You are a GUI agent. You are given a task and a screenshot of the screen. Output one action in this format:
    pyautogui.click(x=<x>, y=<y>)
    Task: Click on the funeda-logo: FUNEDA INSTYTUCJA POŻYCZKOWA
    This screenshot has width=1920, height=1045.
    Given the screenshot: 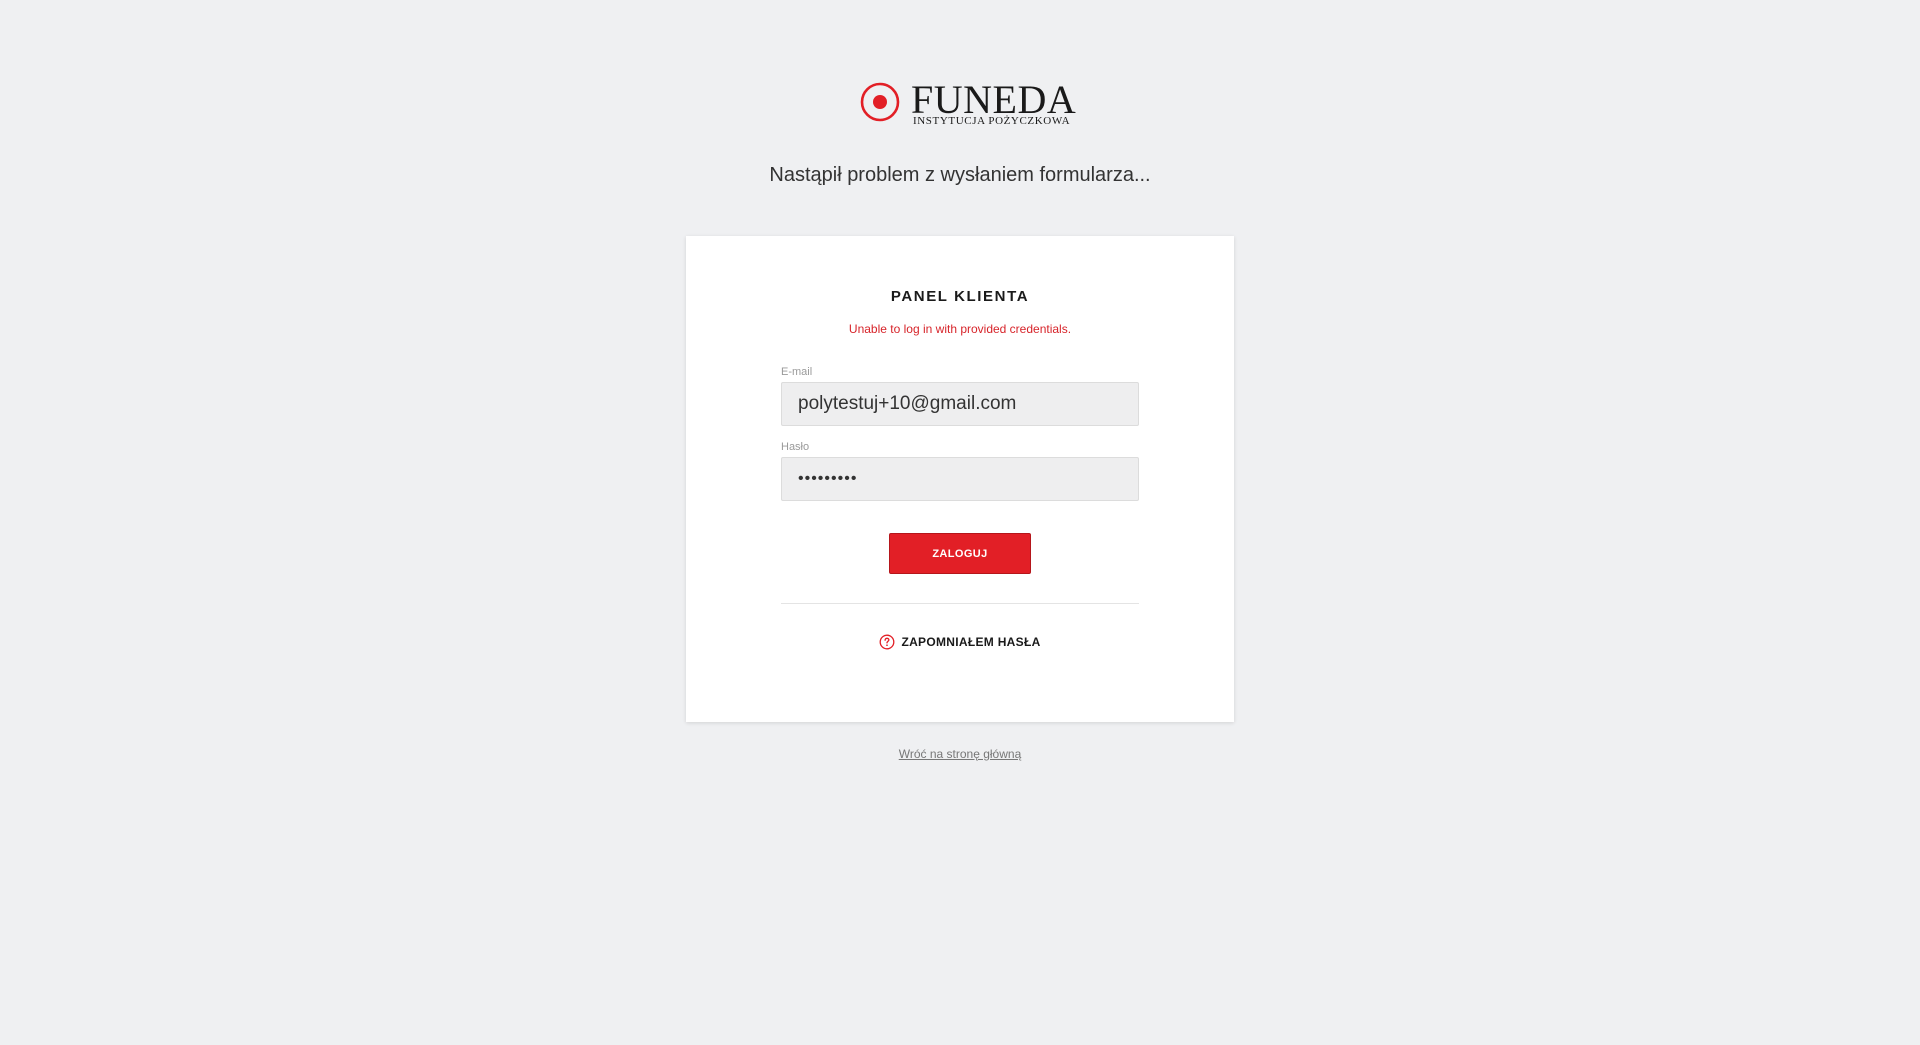 What is the action you would take?
    pyautogui.click(x=968, y=105)
    